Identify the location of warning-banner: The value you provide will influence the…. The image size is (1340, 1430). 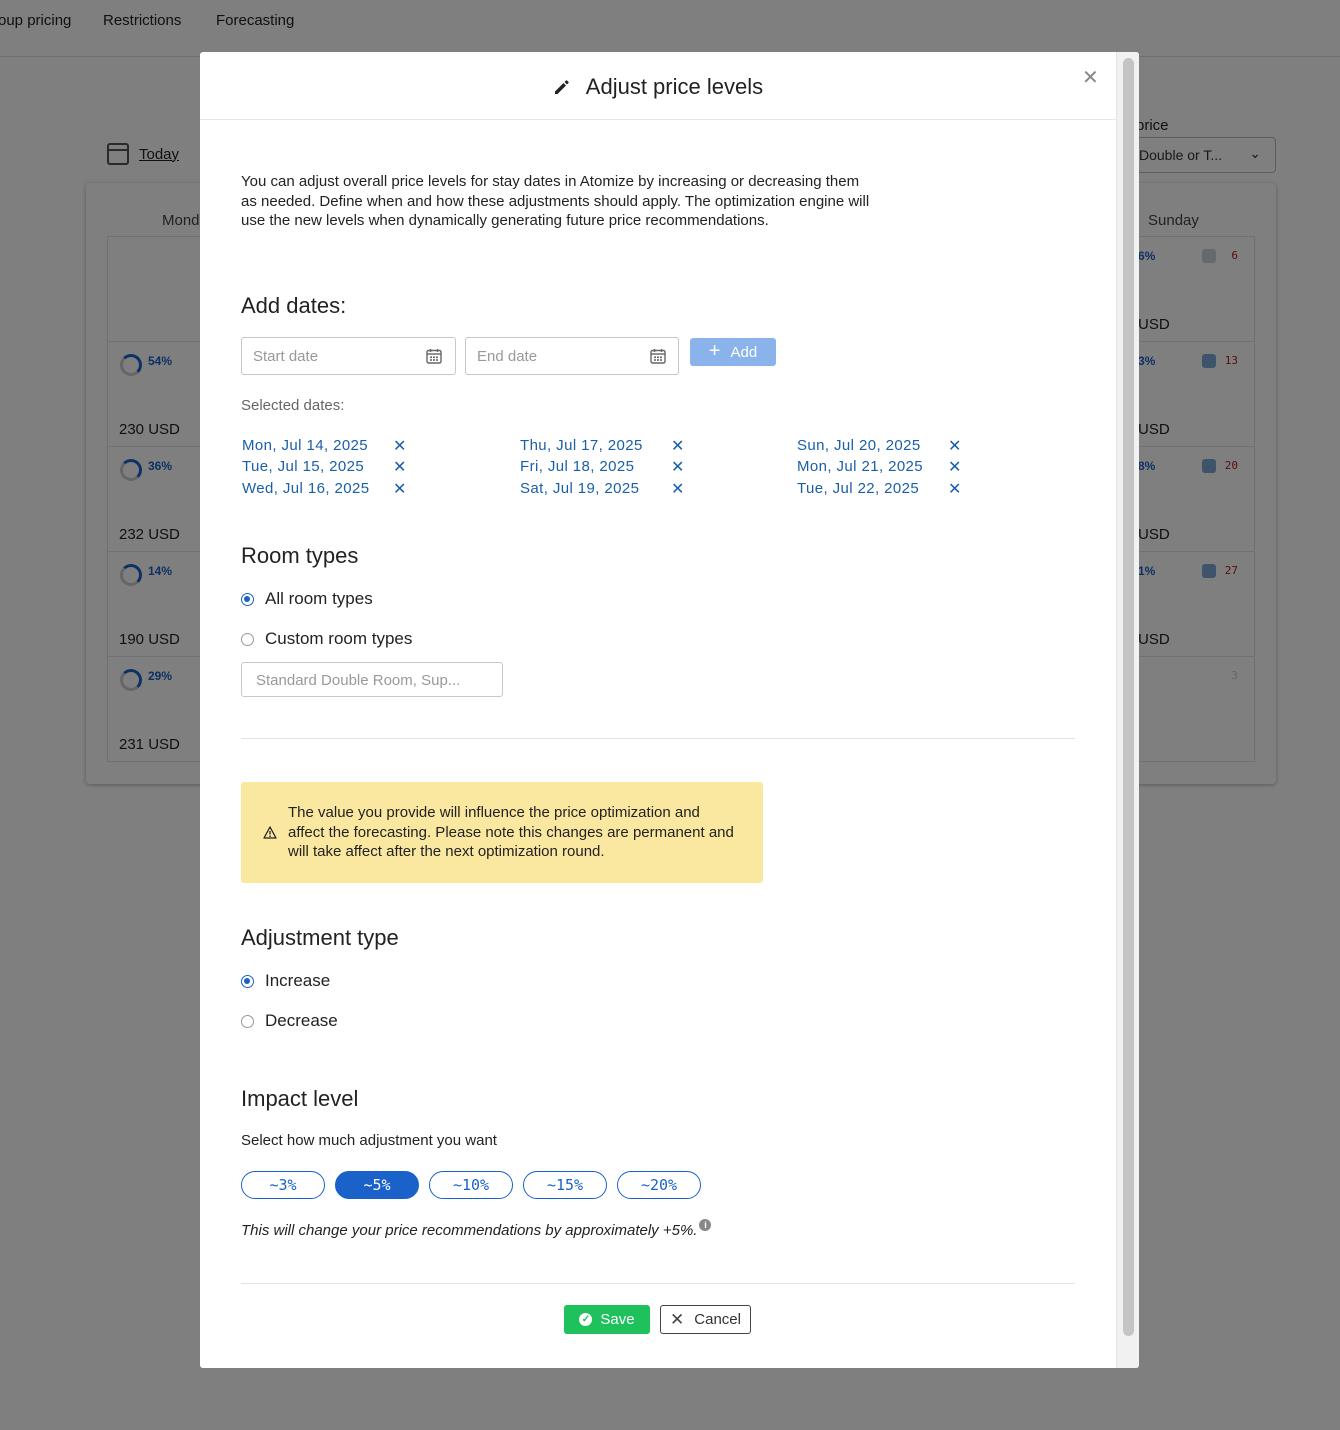
(502, 832).